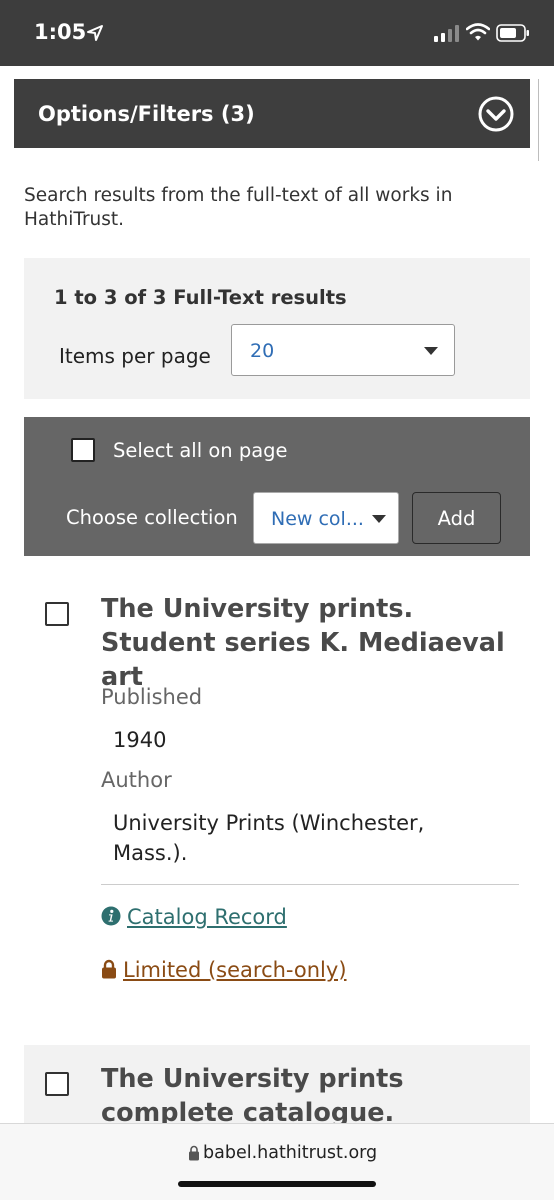  What do you see at coordinates (478, 32) in the screenshot?
I see `wifi-icon` at bounding box center [478, 32].